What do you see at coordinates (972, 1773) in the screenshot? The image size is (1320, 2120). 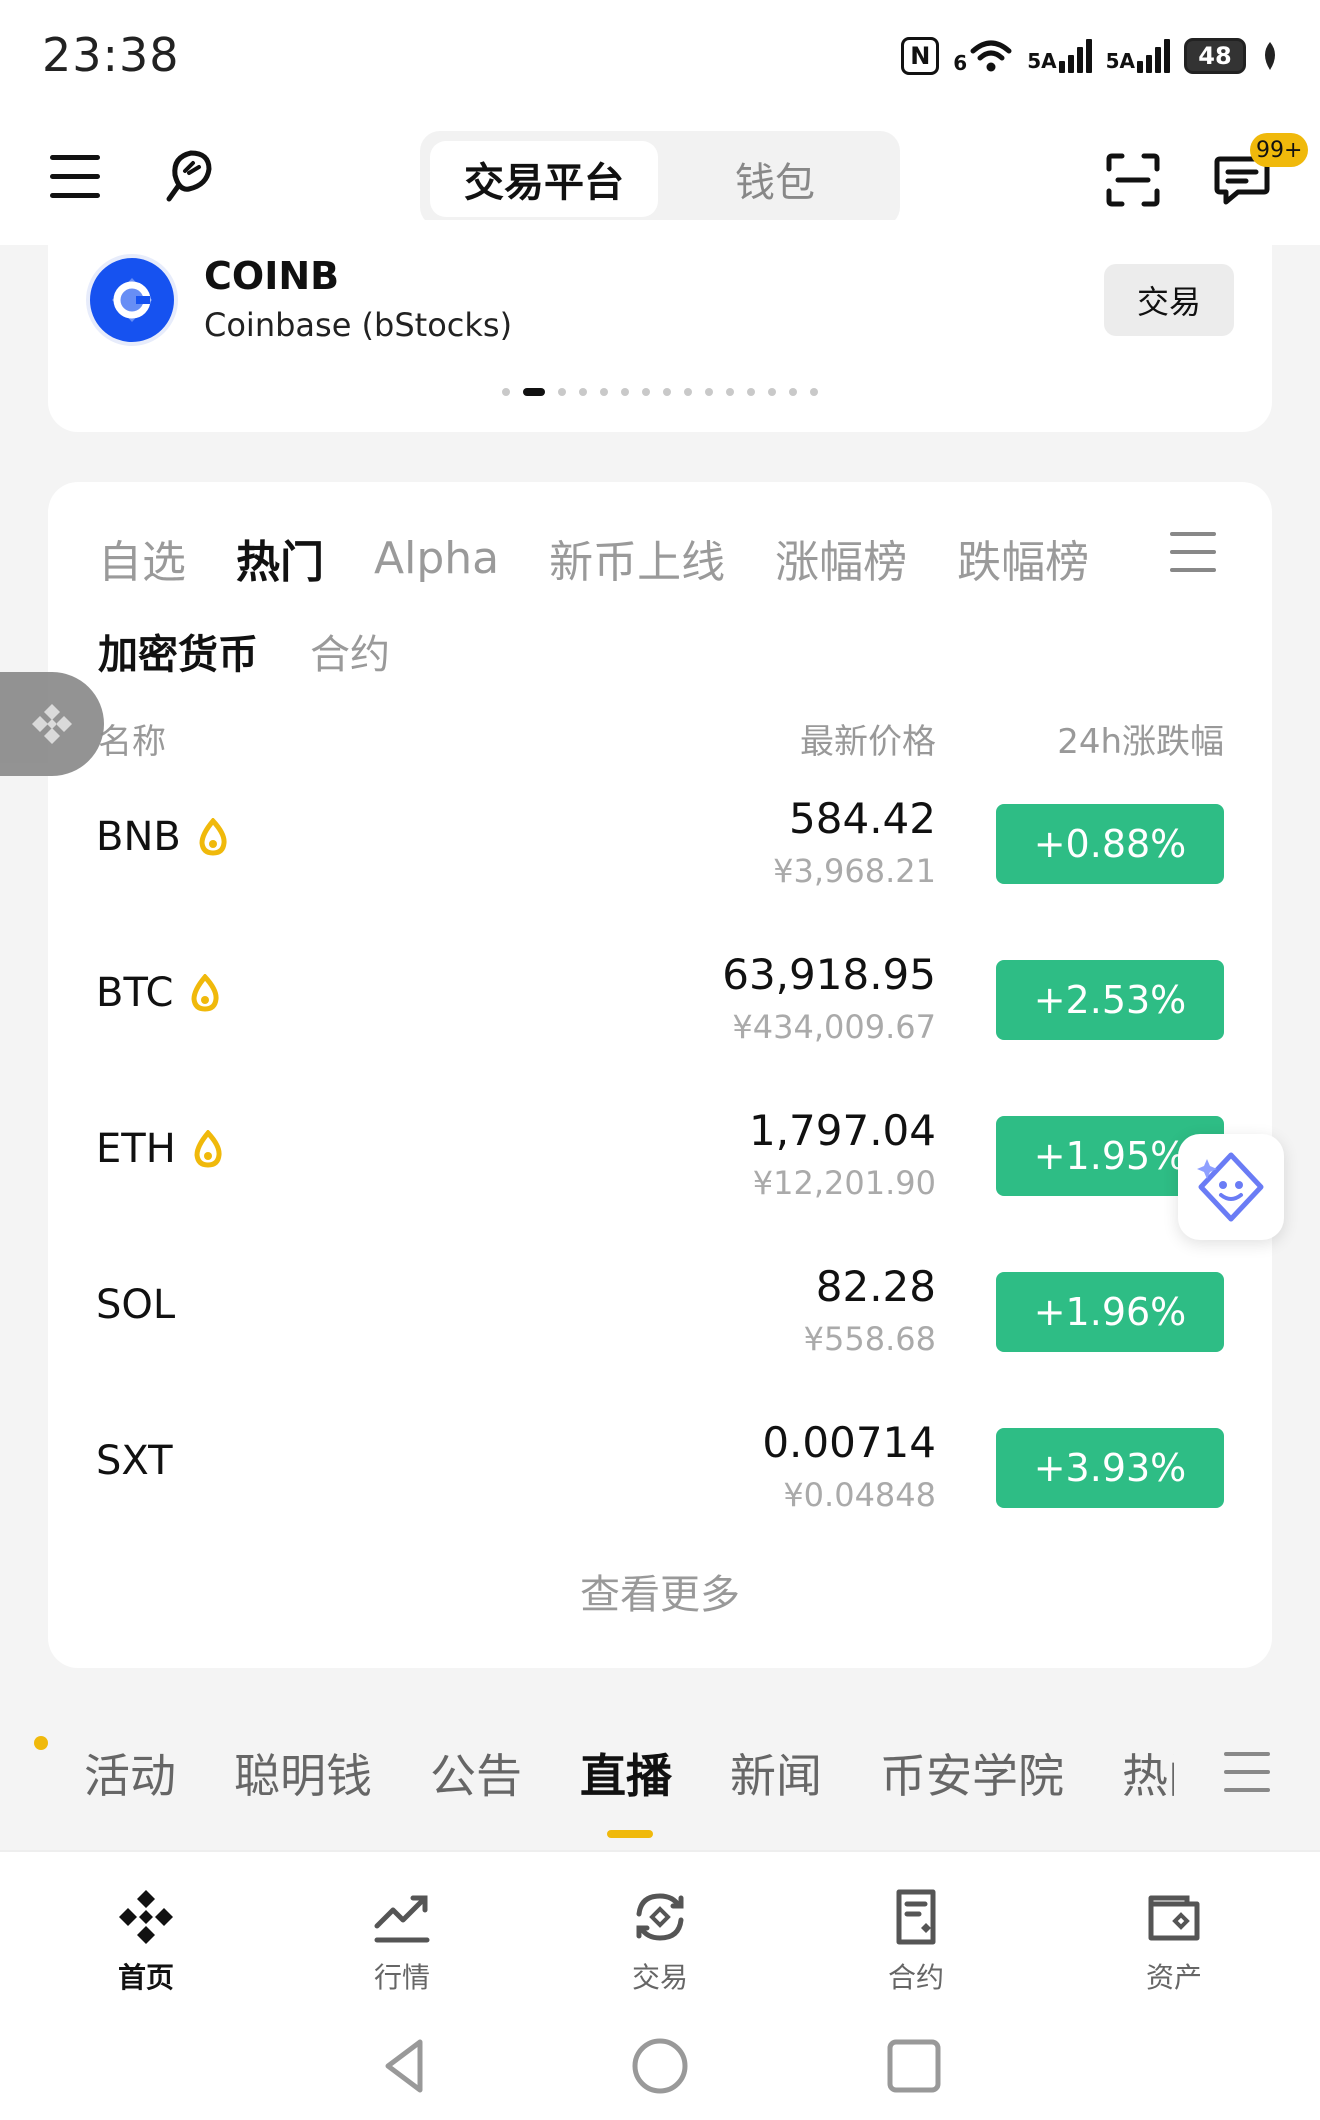 I see `tab-academy: 币安学院` at bounding box center [972, 1773].